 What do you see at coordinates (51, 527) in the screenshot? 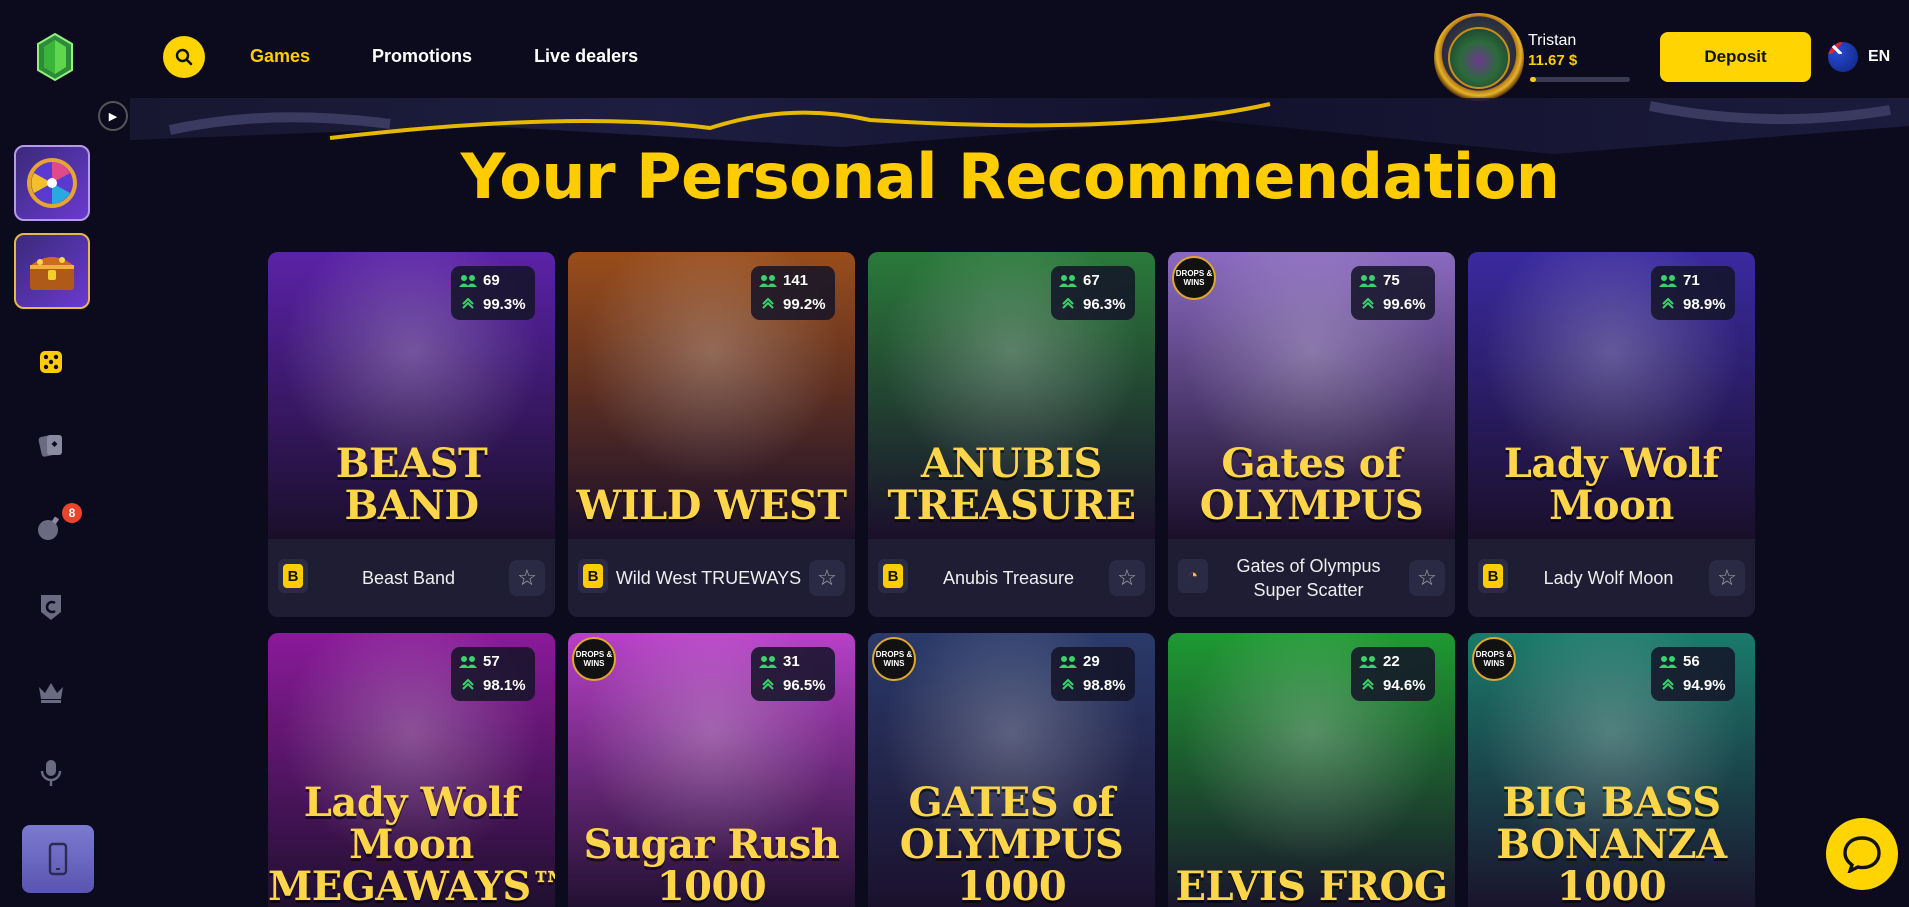
I see `bomb-icon` at bounding box center [51, 527].